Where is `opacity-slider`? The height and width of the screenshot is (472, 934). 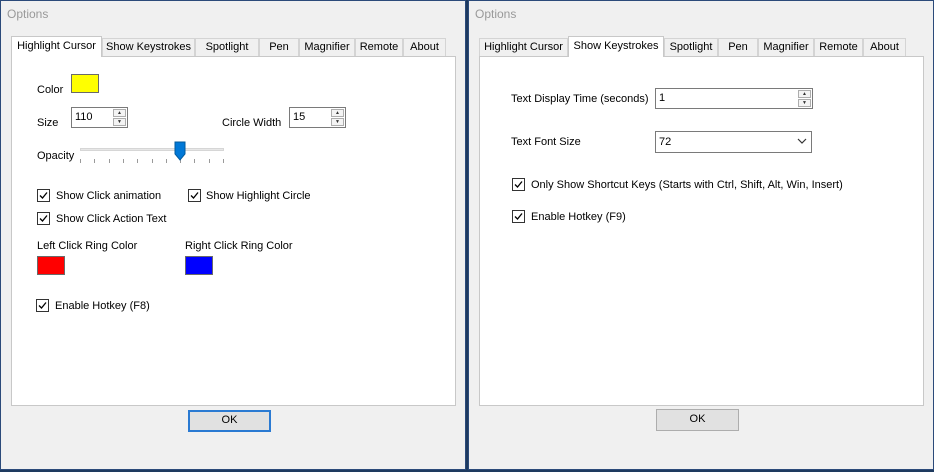
opacity-slider is located at coordinates (152, 152).